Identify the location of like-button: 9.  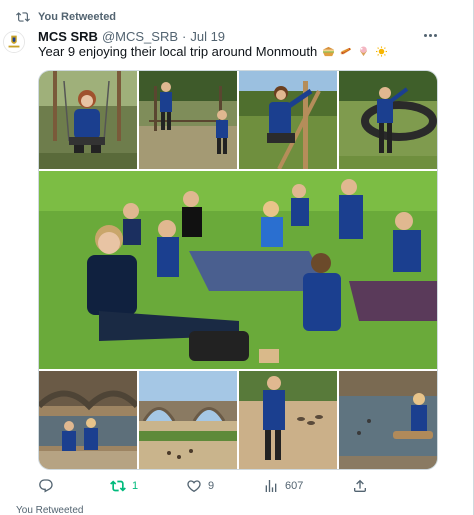
(200, 486).